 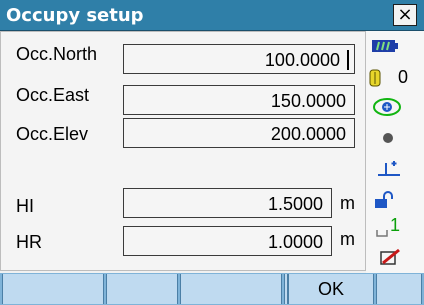 I want to click on battery-icon, so click(x=385, y=46).